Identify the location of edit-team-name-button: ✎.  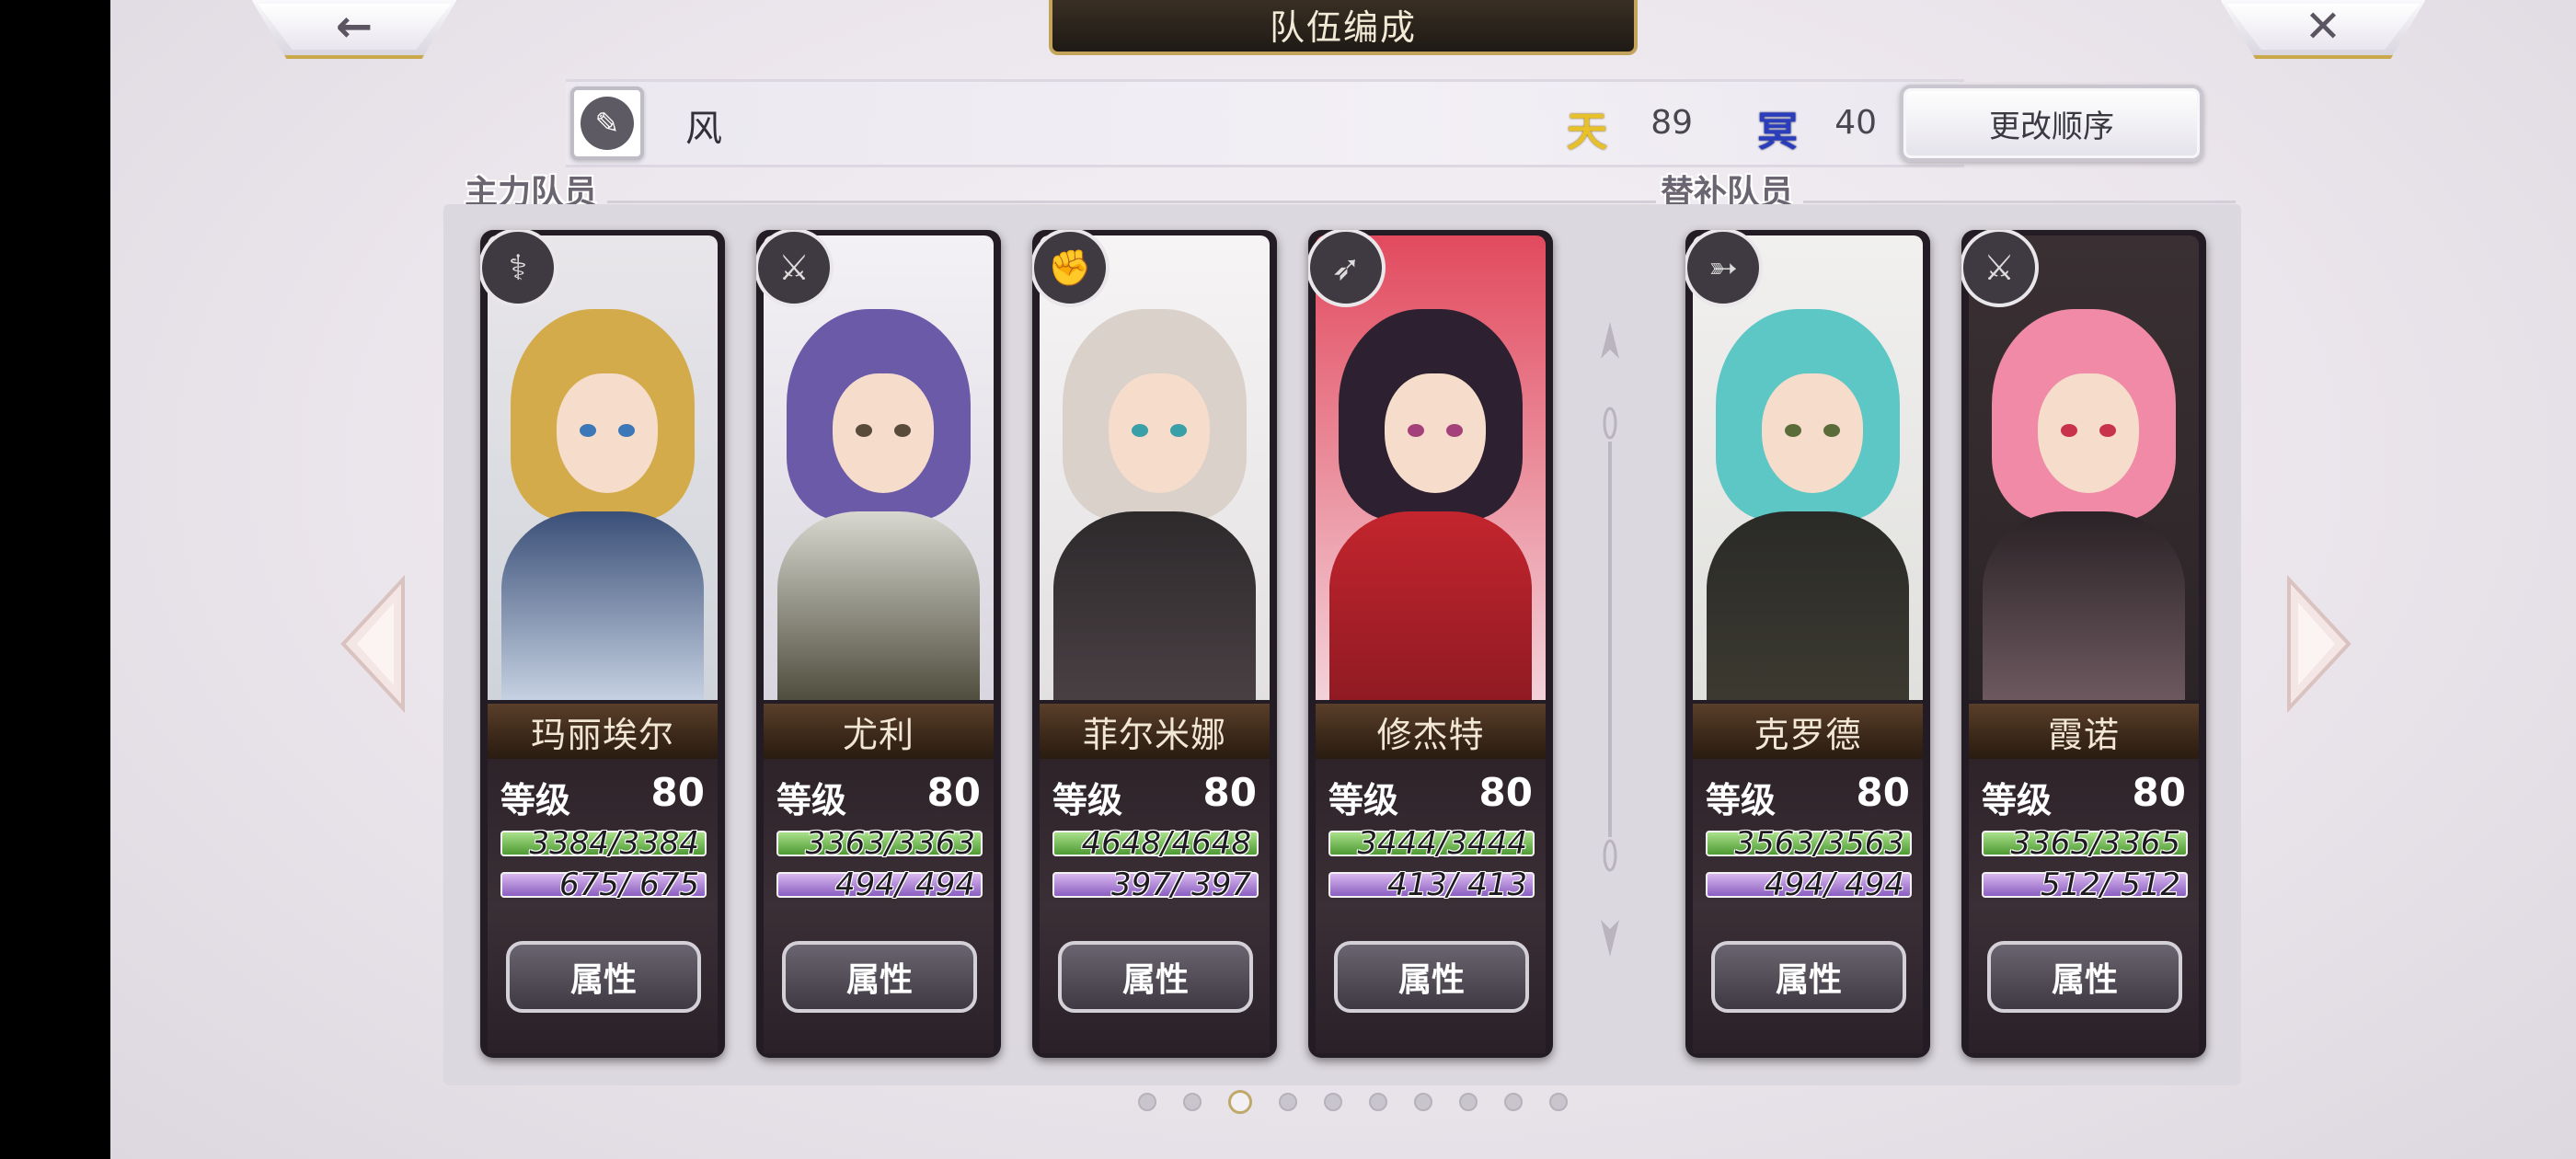
(607, 123).